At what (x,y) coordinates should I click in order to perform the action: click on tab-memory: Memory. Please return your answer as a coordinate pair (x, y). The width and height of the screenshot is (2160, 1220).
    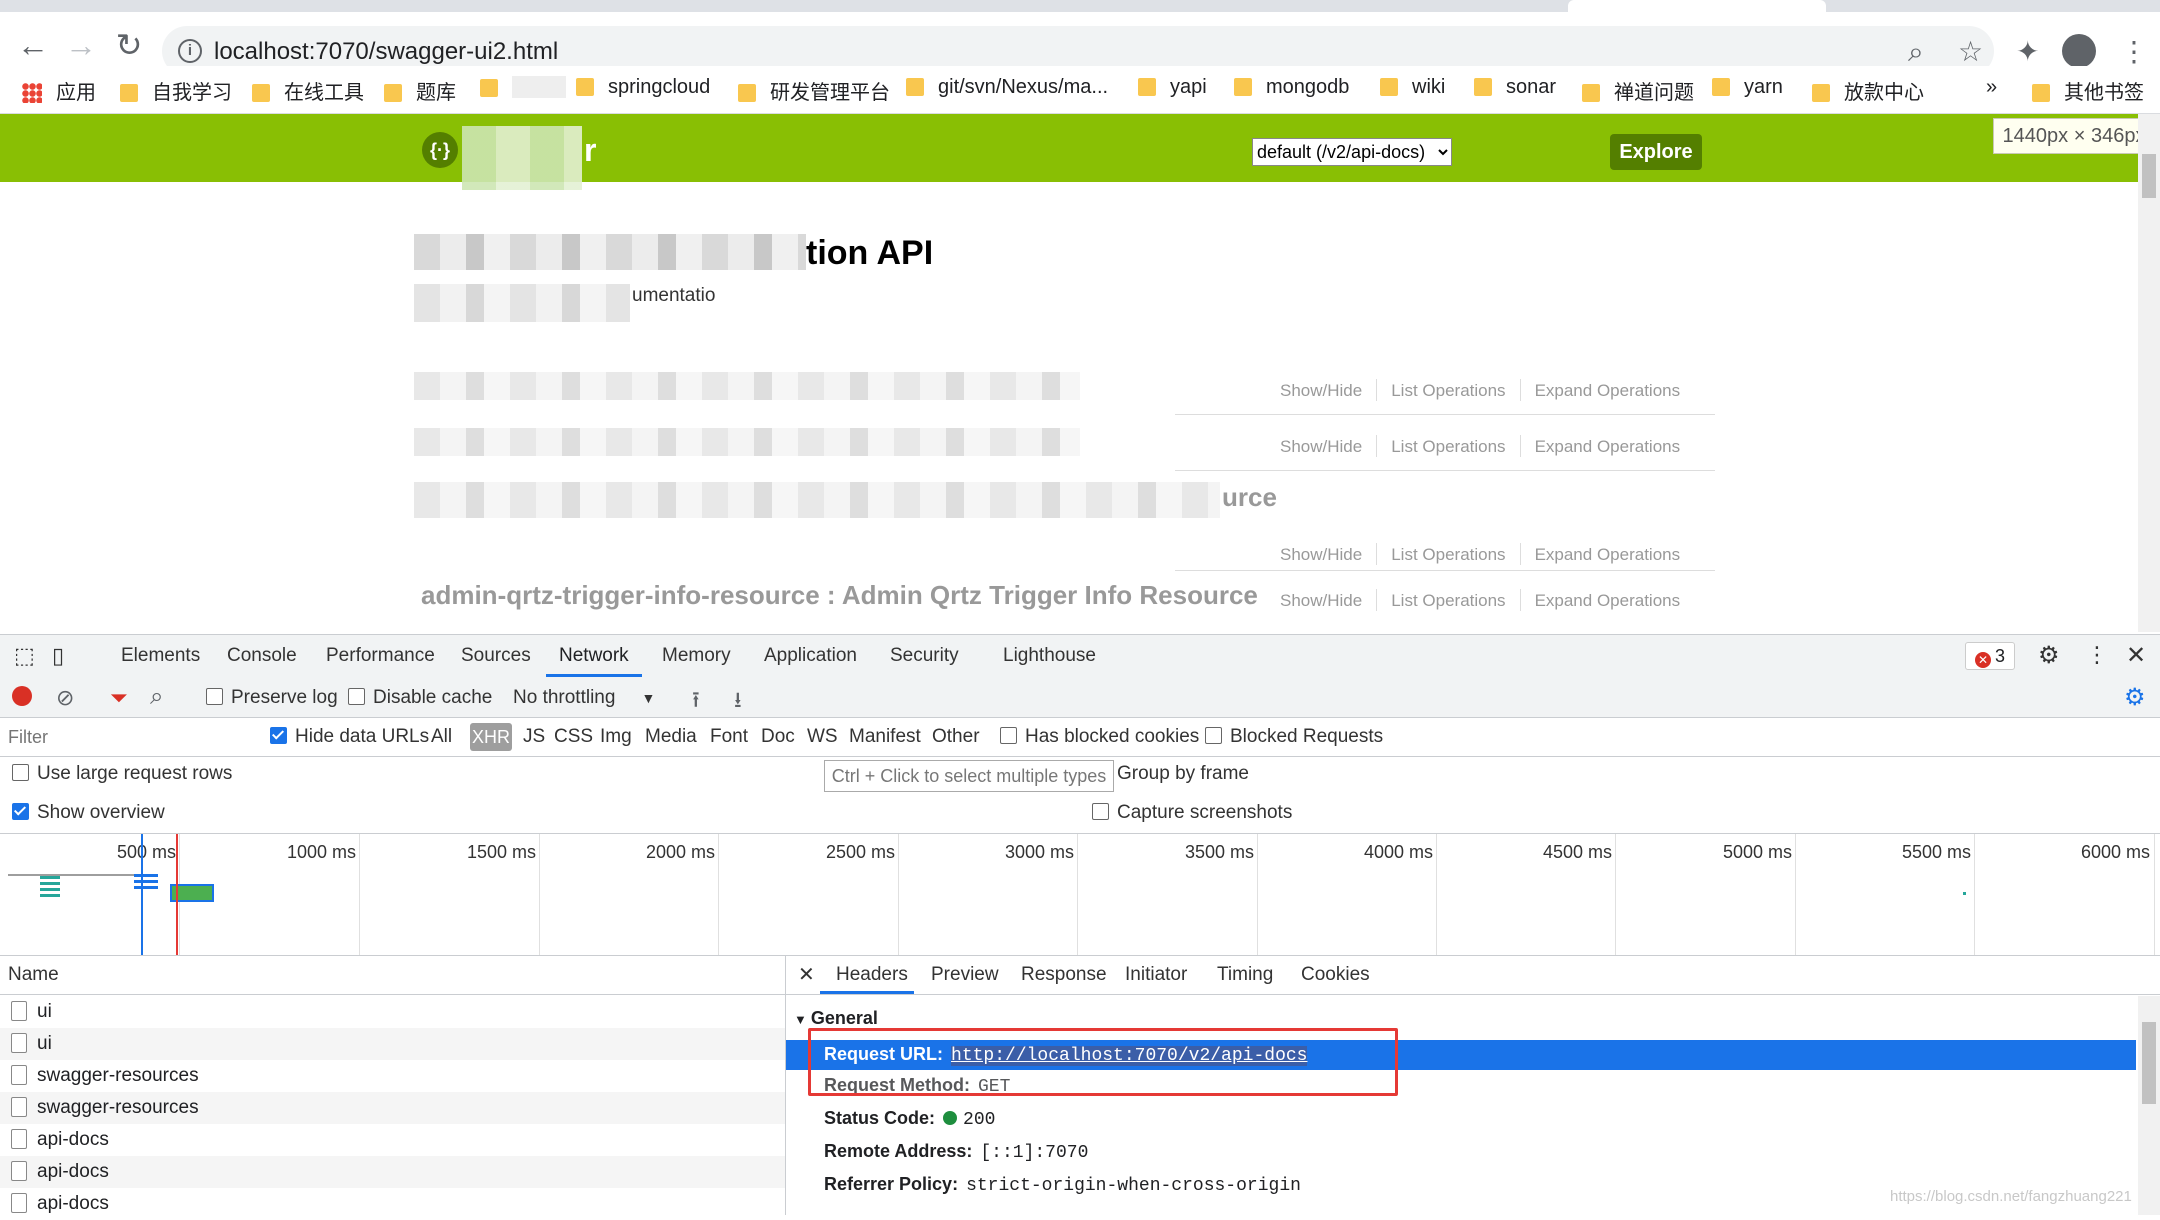
    Looking at the image, I should click on (696, 656).